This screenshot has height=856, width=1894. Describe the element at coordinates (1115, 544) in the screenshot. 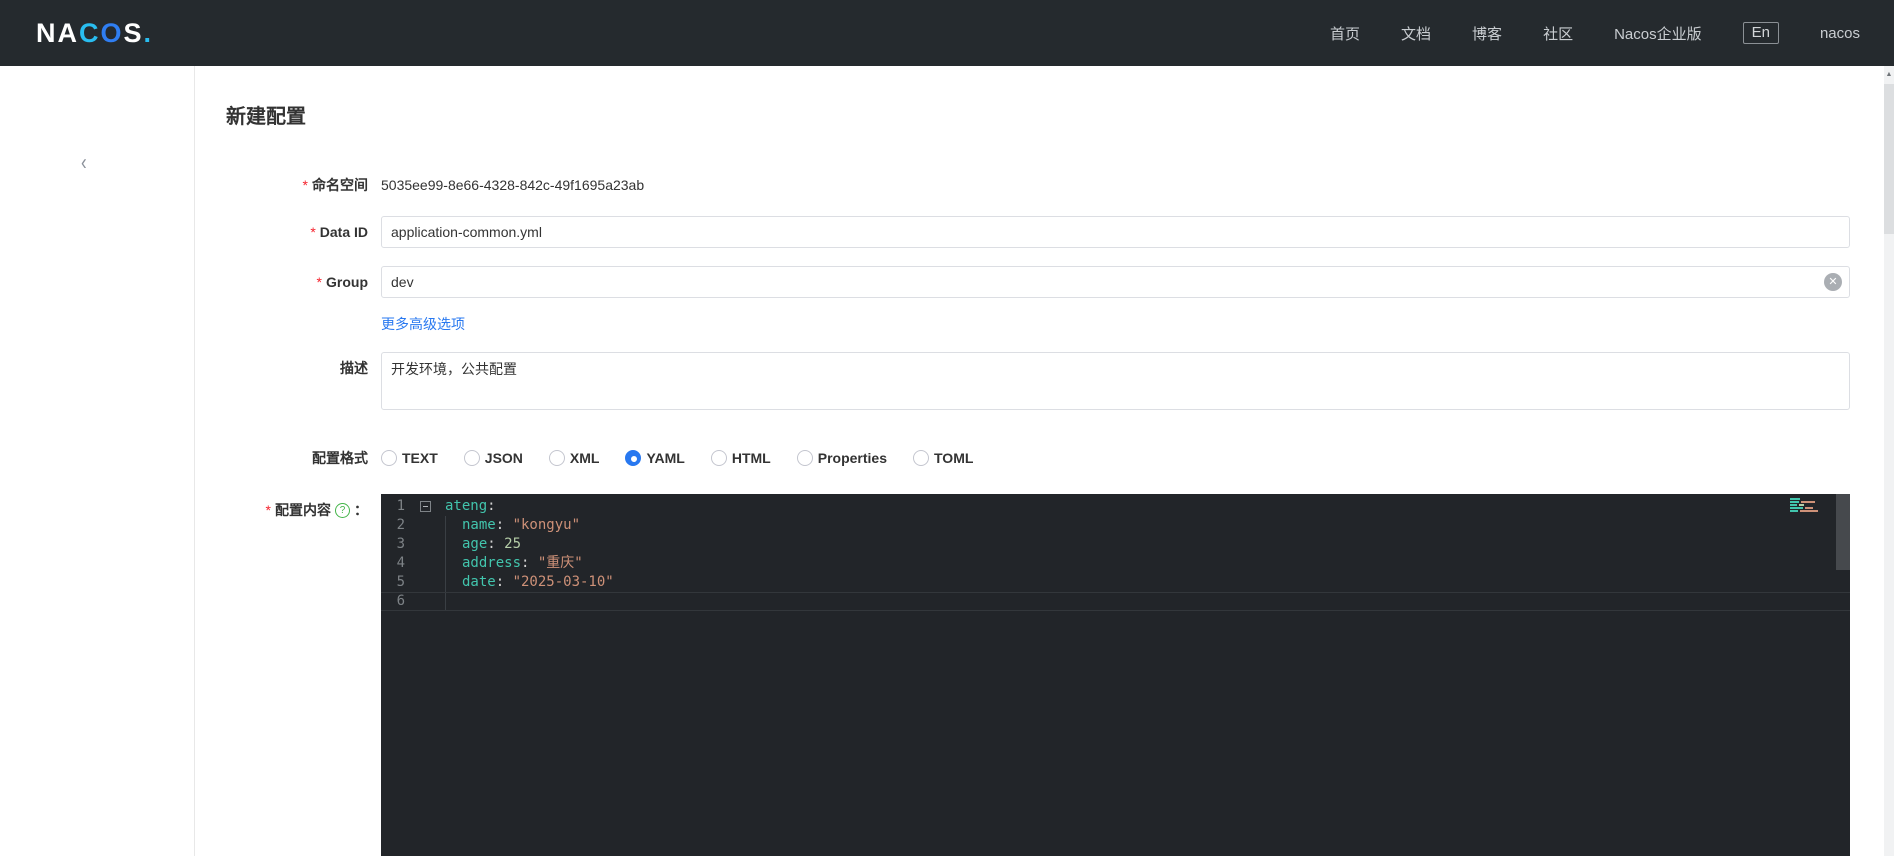

I see `code-line: 3 age: 25` at that location.